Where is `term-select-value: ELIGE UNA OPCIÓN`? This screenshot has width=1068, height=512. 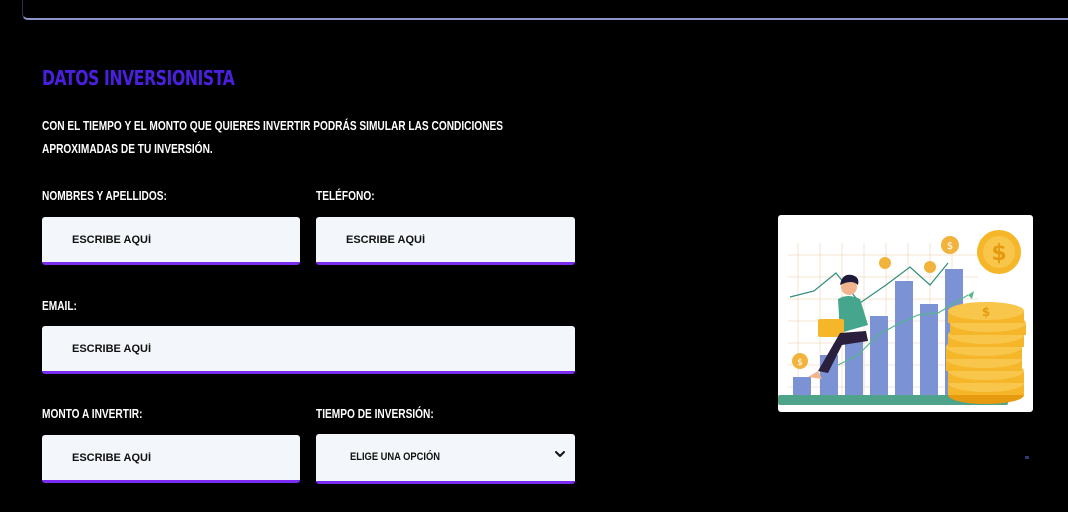
term-select-value: ELIGE UNA OPCIÓN is located at coordinates (395, 457).